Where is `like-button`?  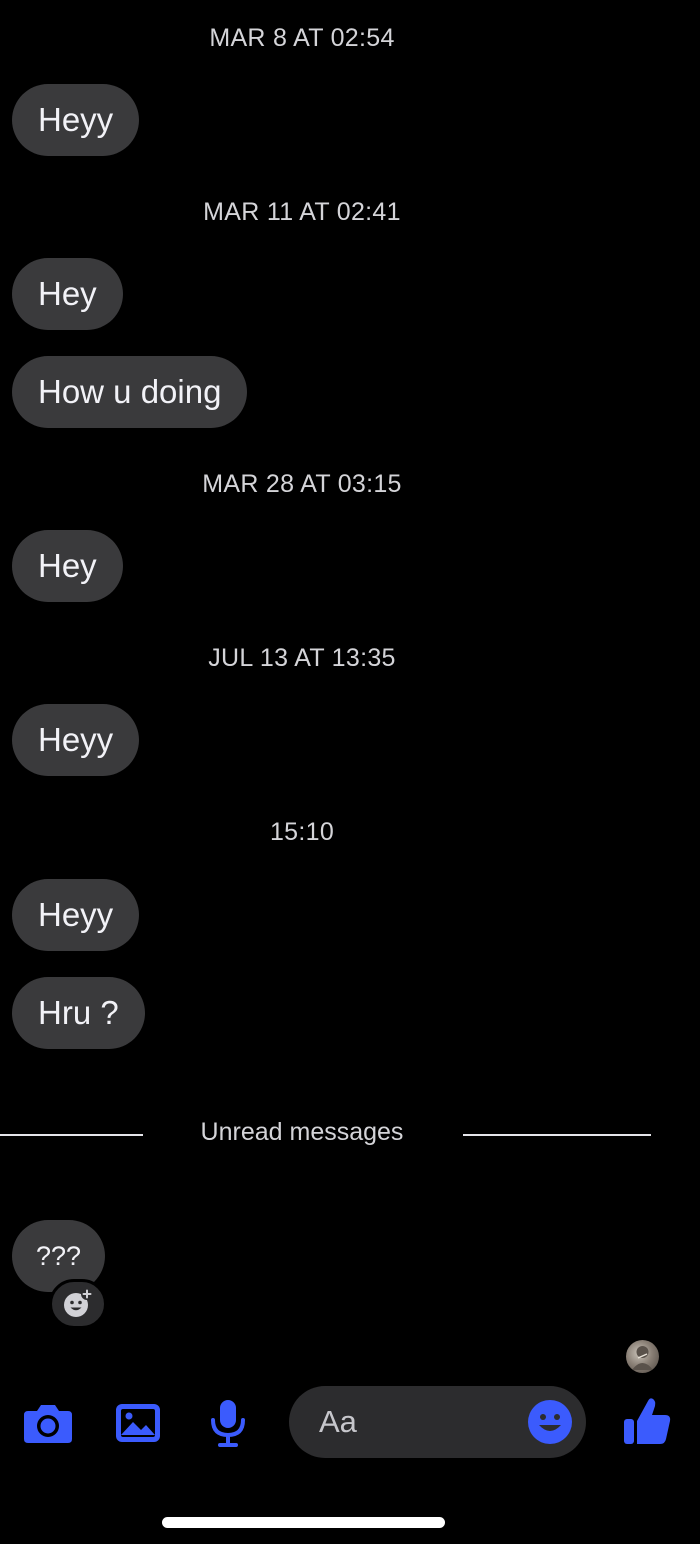
like-button is located at coordinates (647, 1421).